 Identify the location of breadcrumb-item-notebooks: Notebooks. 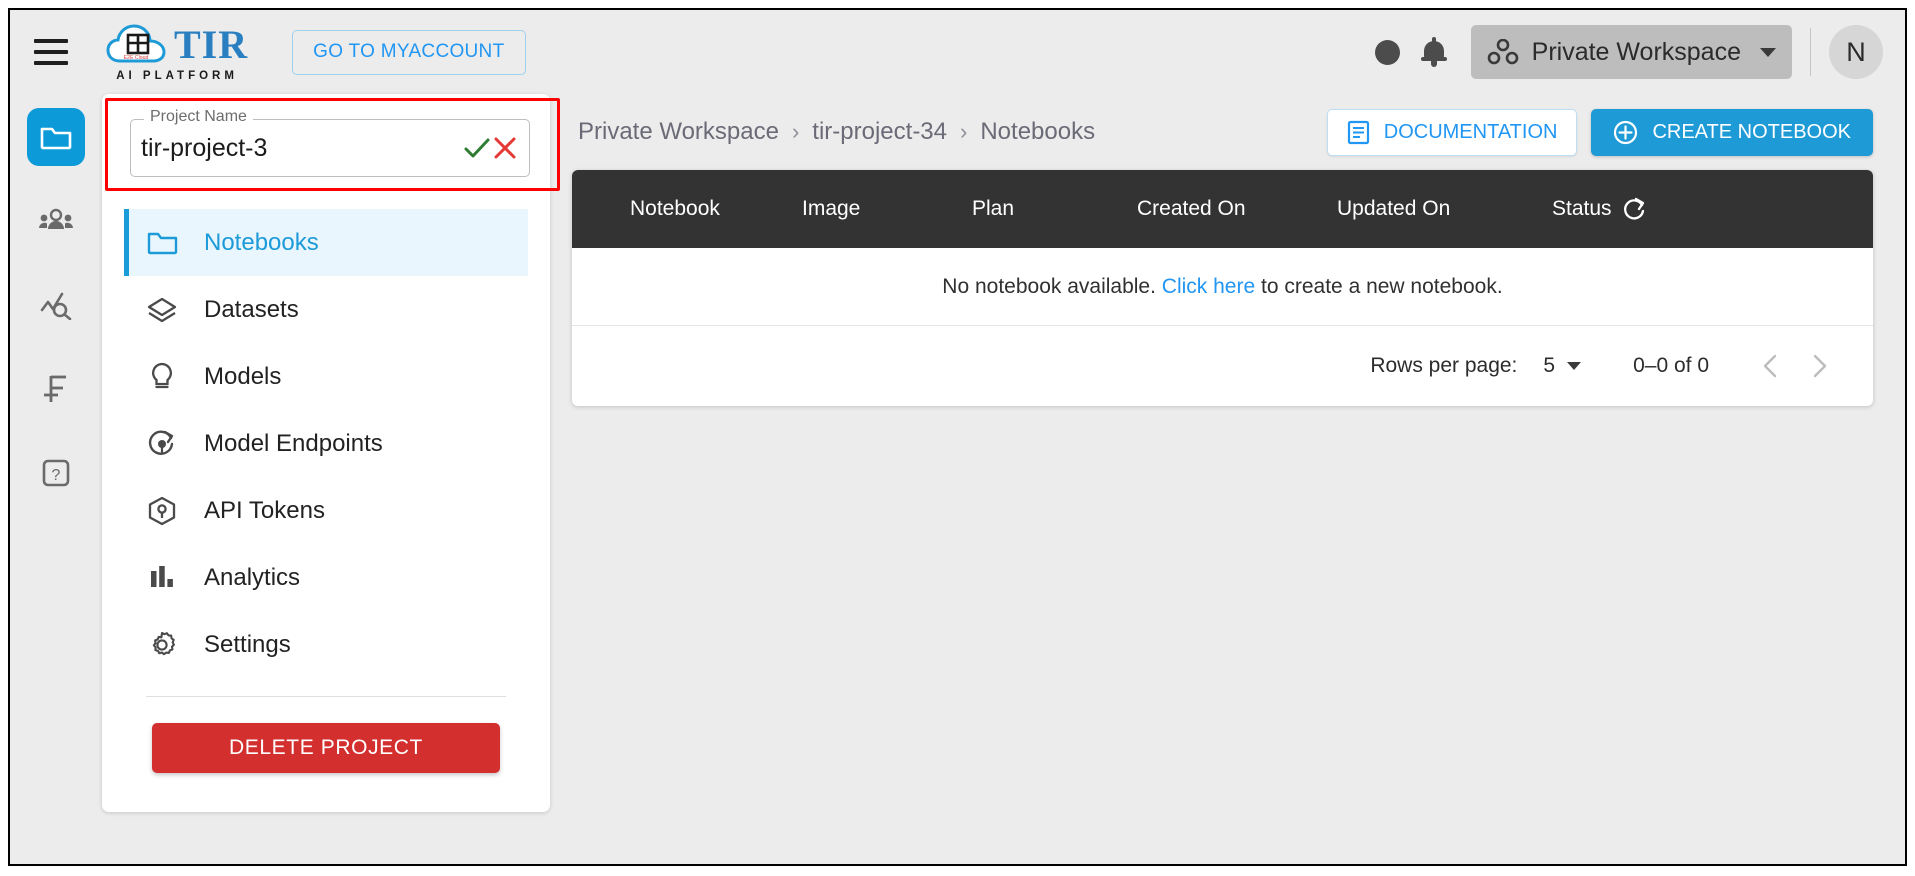
(1038, 131).